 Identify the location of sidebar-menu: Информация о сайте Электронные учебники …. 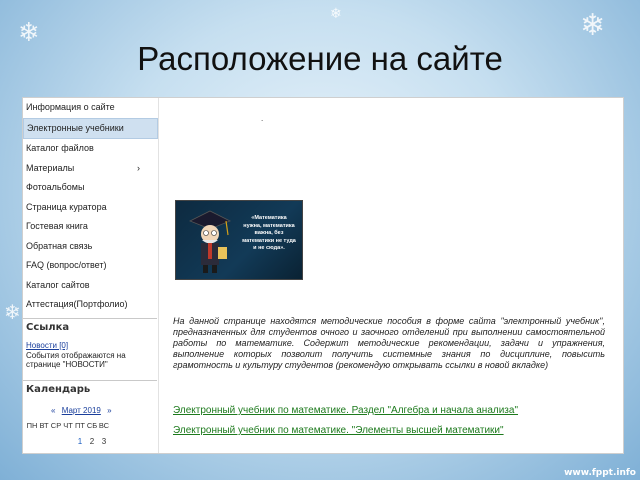
(90, 206).